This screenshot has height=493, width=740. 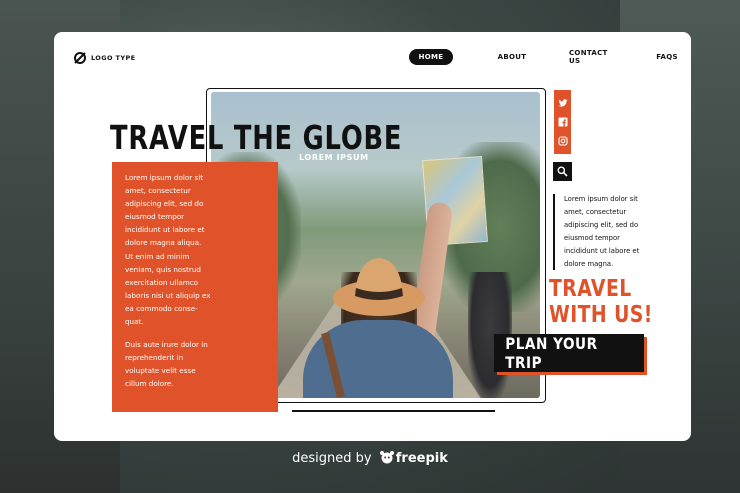 What do you see at coordinates (512, 57) in the screenshot?
I see `nav-about: ABOUT` at bounding box center [512, 57].